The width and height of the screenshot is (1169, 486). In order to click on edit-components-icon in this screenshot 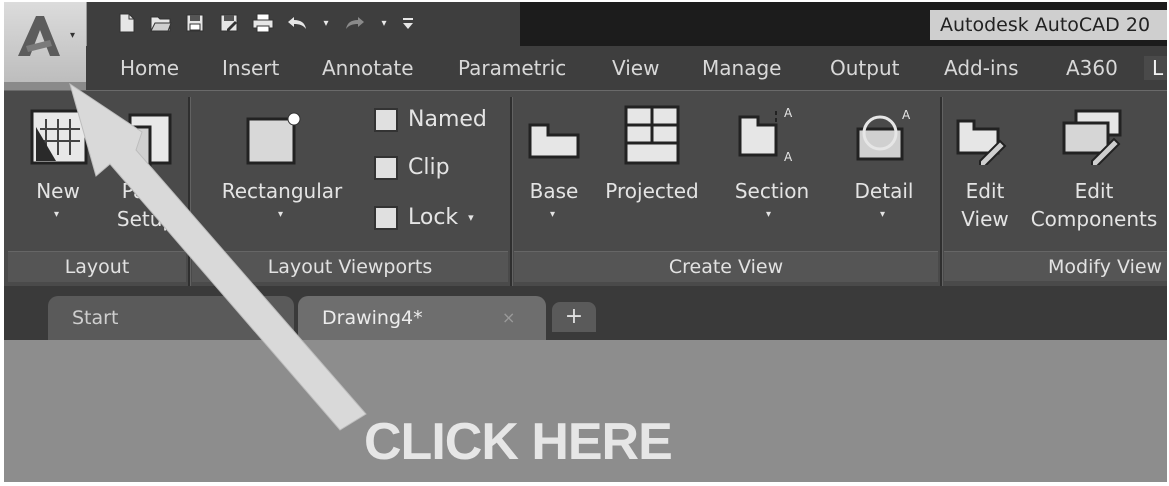, I will do `click(1092, 137)`.